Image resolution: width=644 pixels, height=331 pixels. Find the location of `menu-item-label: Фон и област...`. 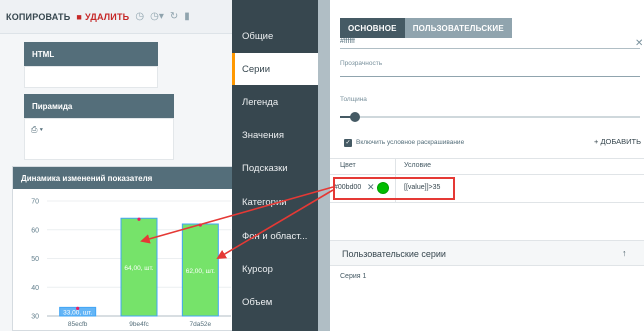

menu-item-label: Фон и област... is located at coordinates (275, 236).